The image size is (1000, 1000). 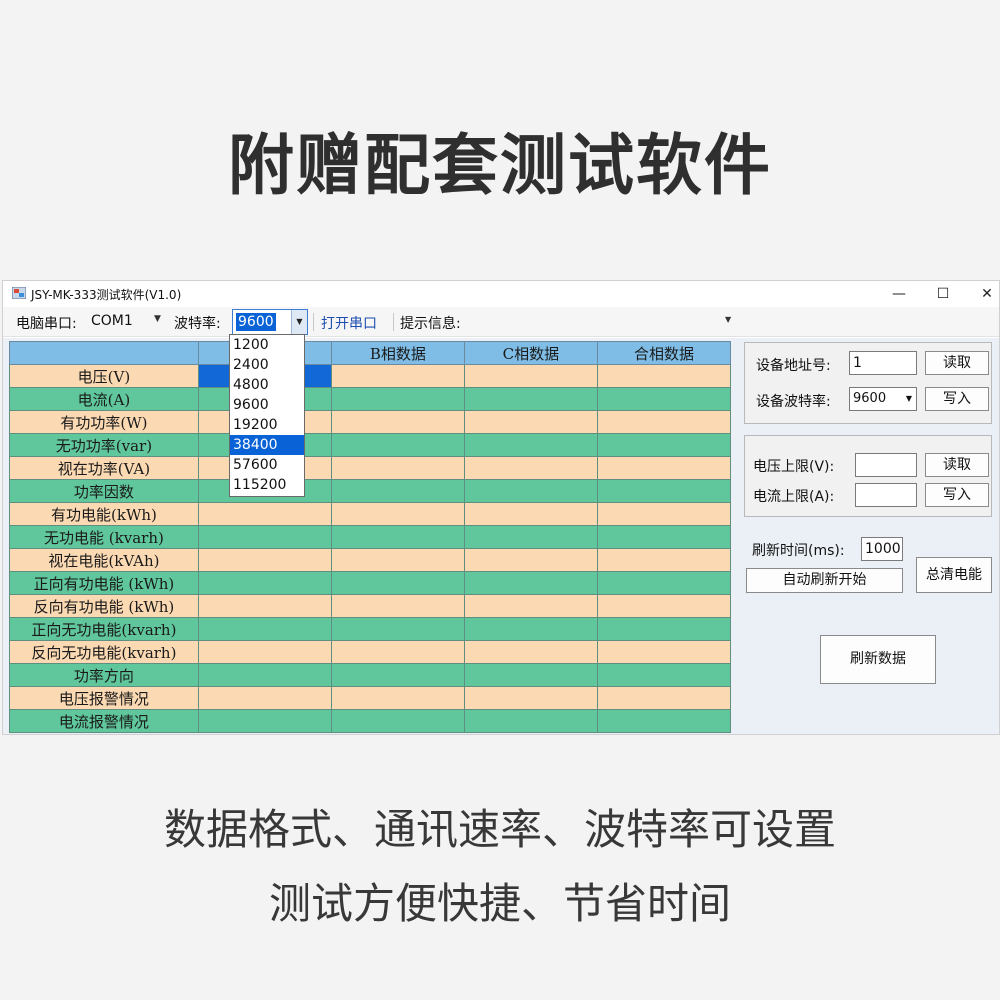 I want to click on device-address-input: 1, so click(x=883, y=363).